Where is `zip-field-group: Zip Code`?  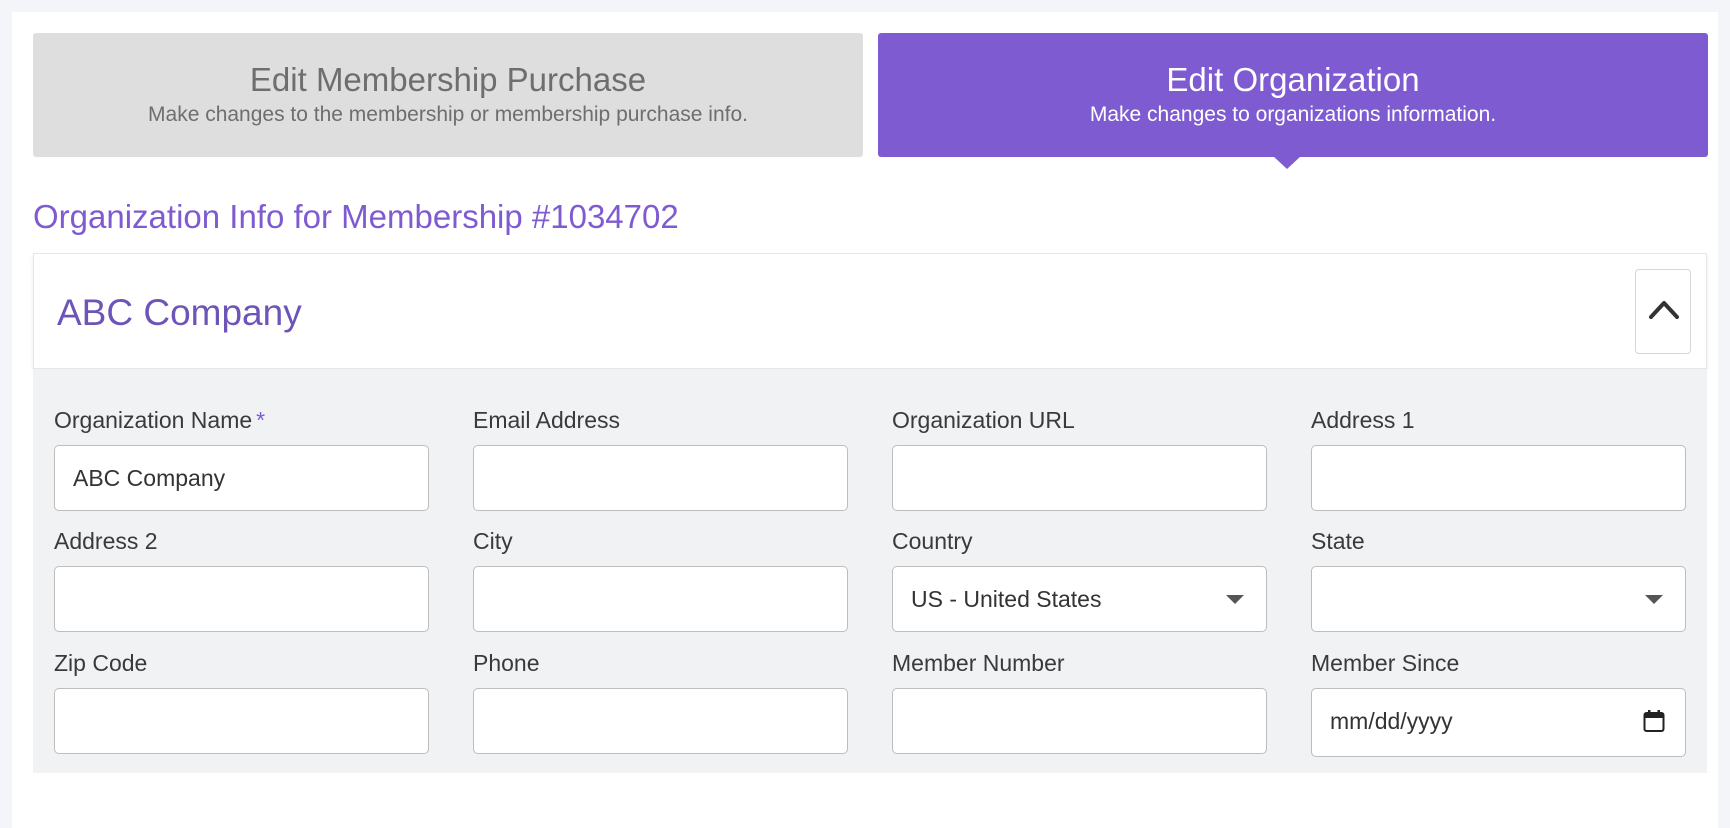
zip-field-group: Zip Code is located at coordinates (241, 701).